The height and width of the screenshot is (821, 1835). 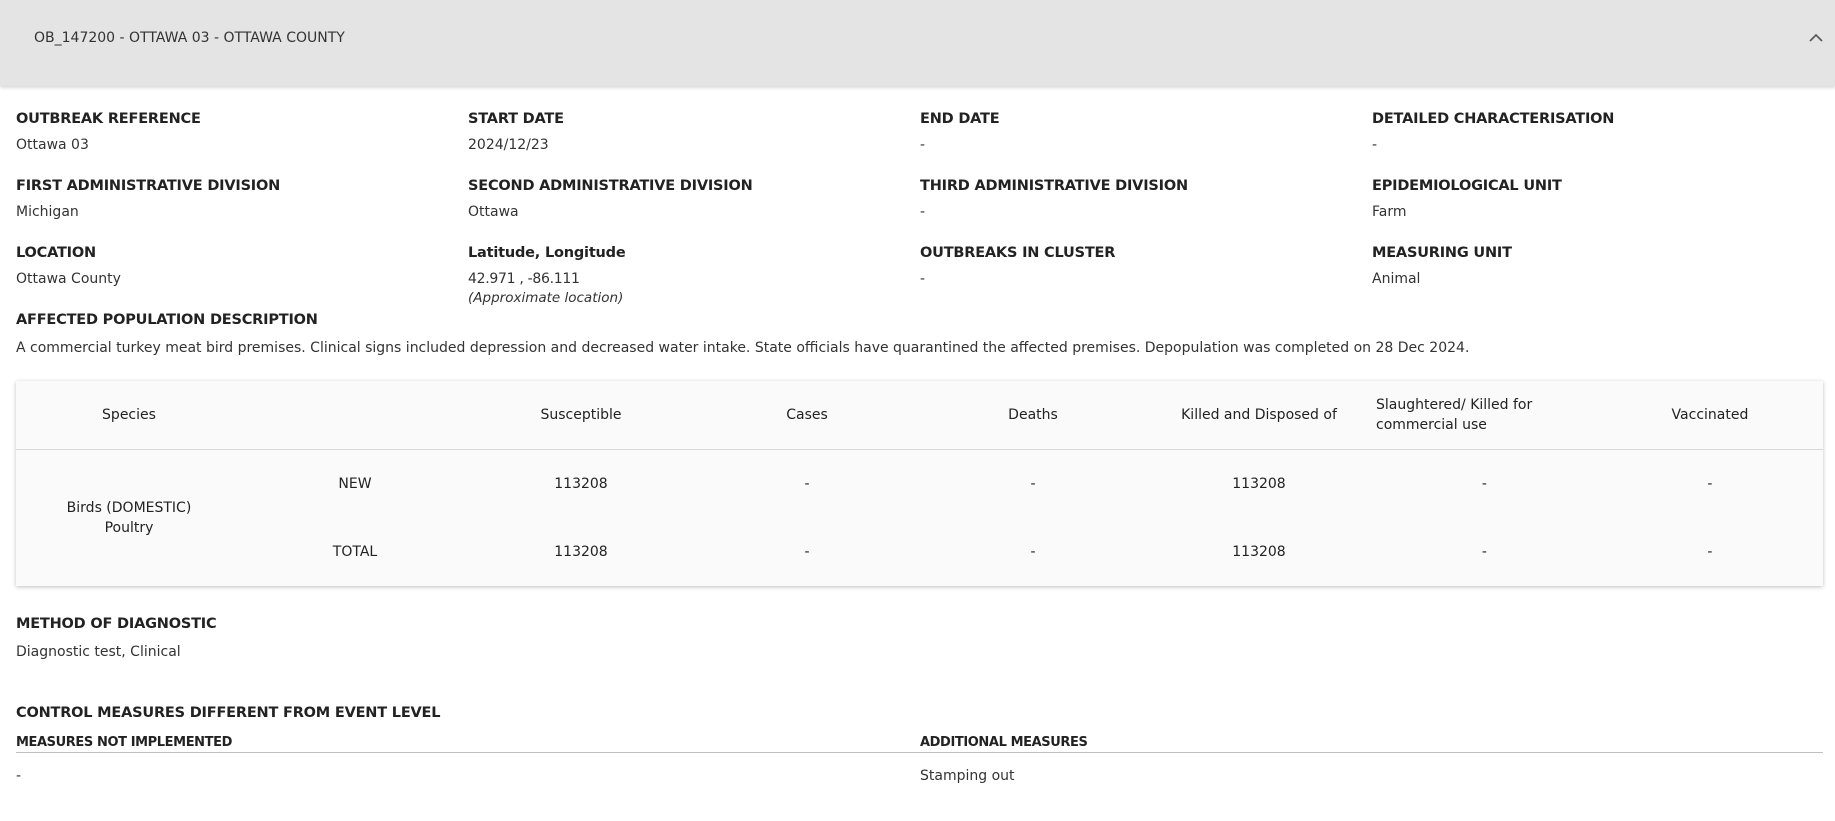 I want to click on species-cell: Birds (DOMESTIC) Poultry, so click(x=129, y=518).